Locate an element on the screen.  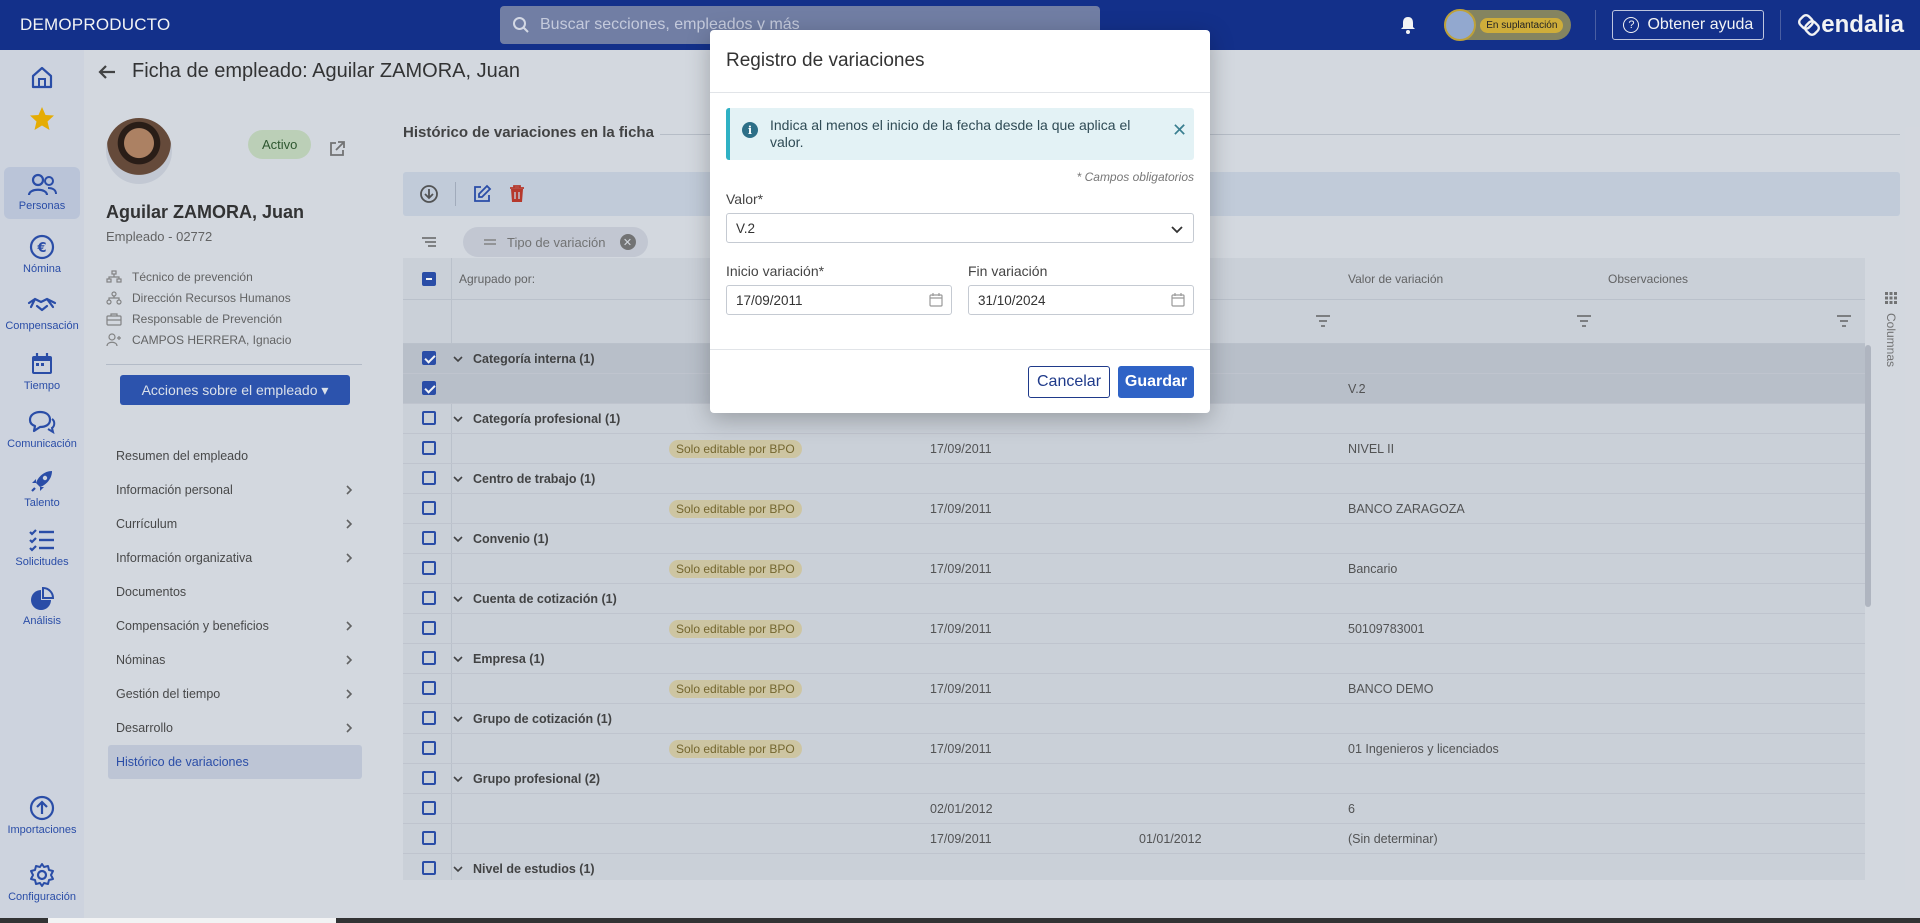
dialog-title: Registro de variaciones is located at coordinates (825, 60).